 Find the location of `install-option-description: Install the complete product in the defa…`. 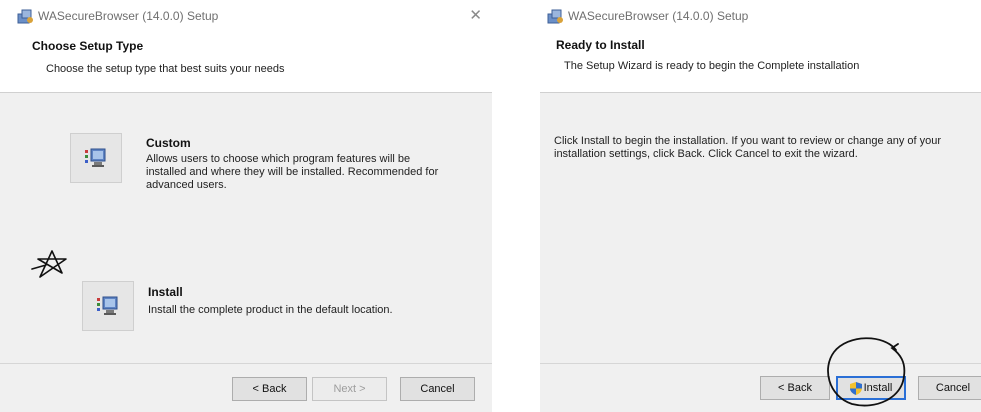

install-option-description: Install the complete product in the defa… is located at coordinates (270, 310).